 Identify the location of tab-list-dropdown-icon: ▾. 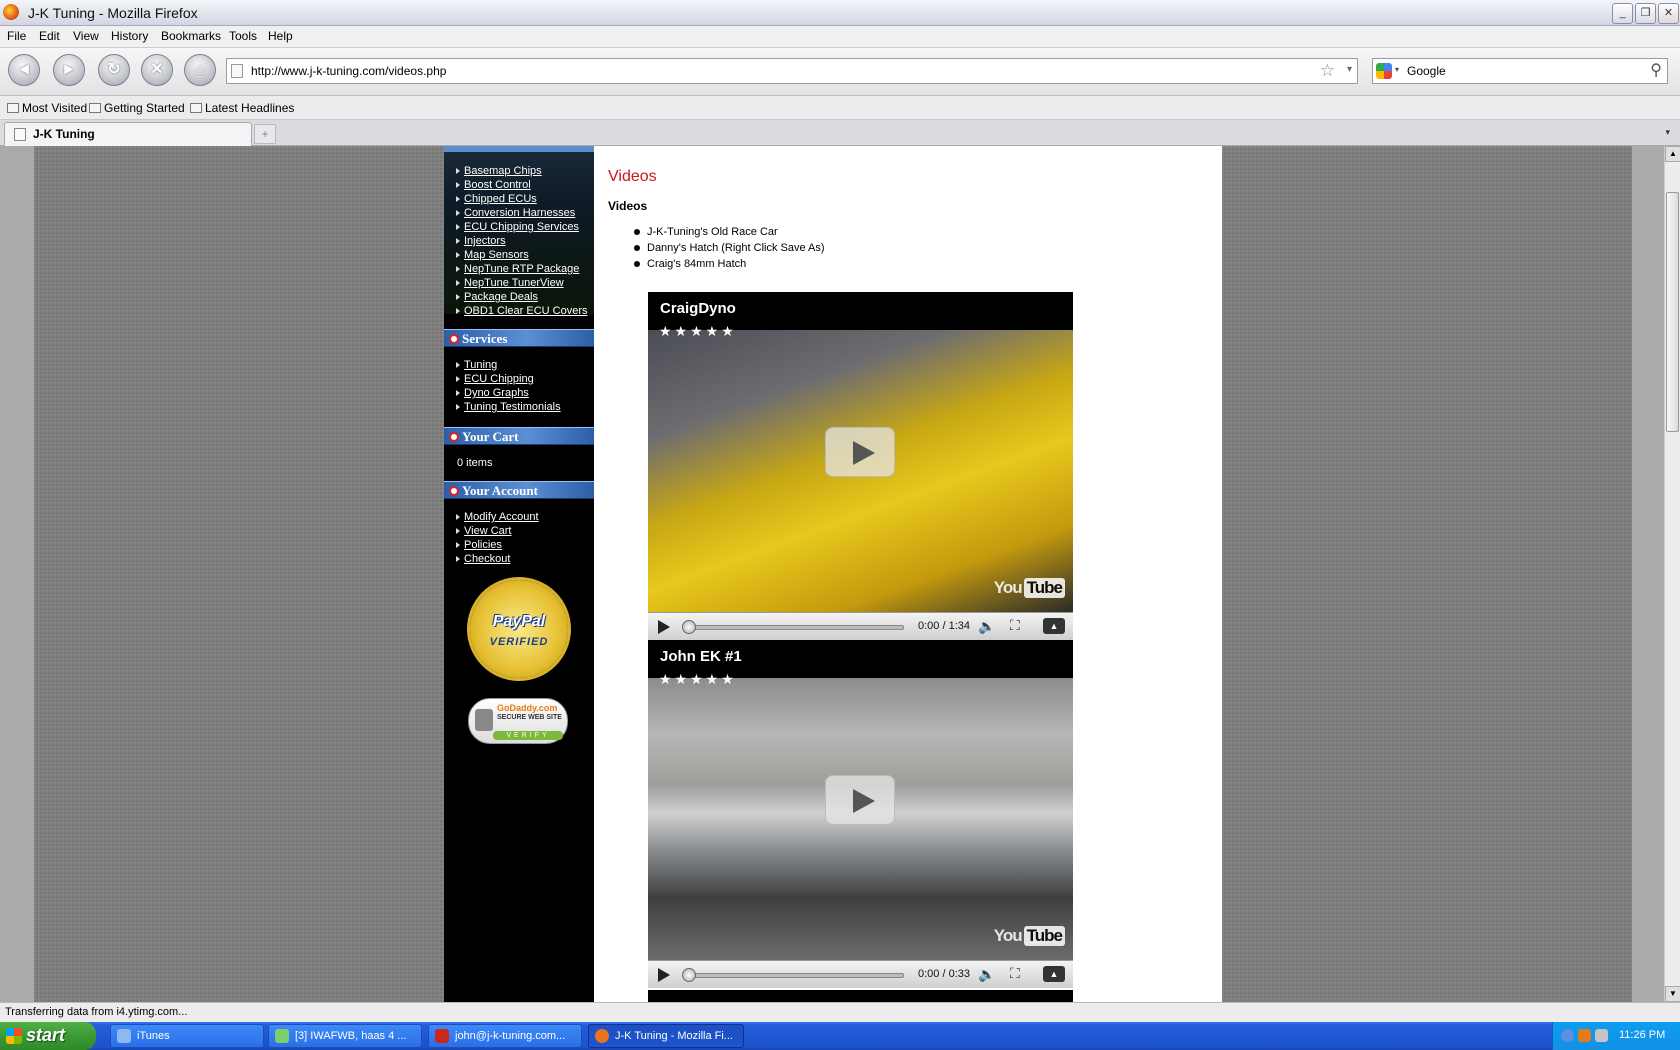
(1667, 132).